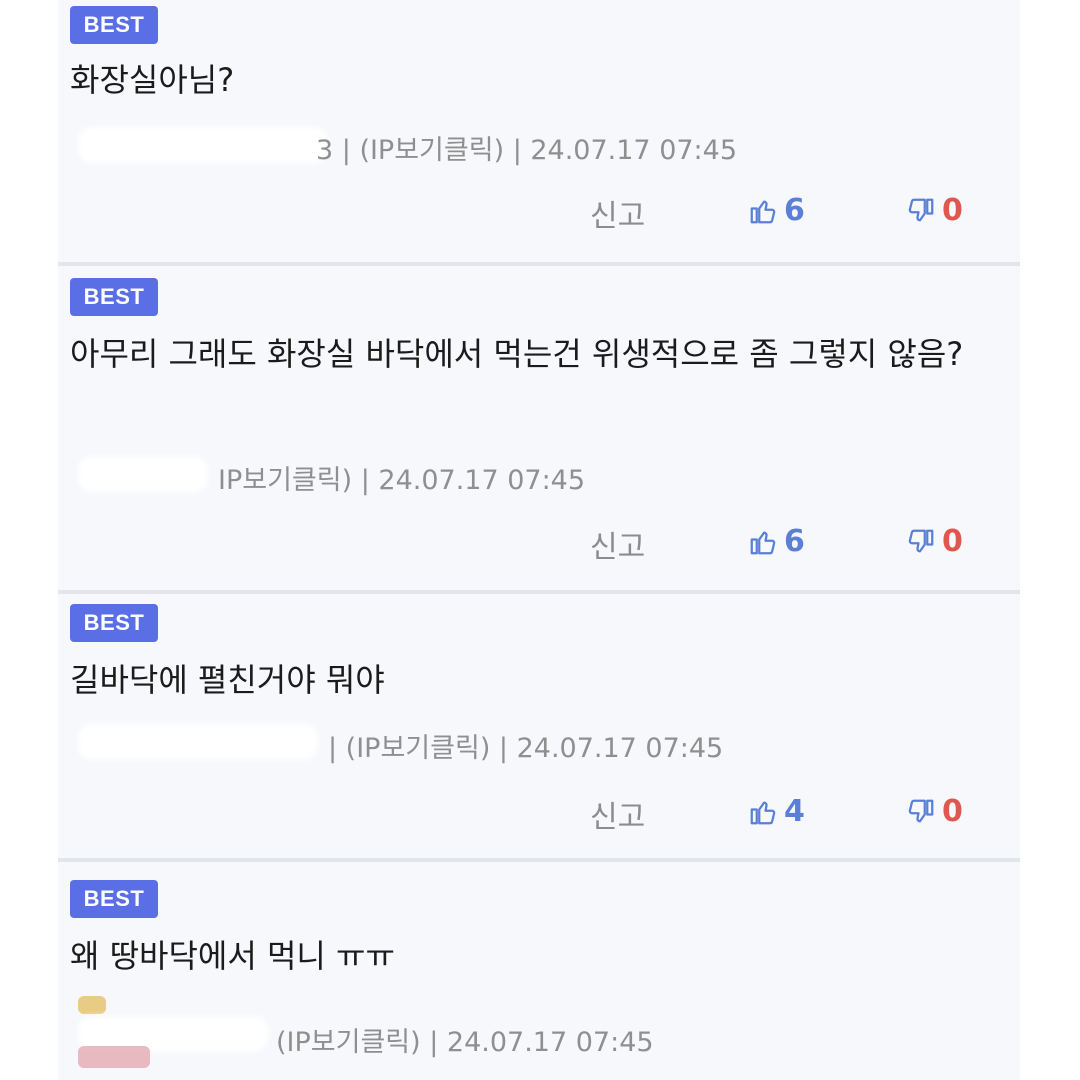 This screenshot has height=1080, width=1080. Describe the element at coordinates (227, 680) in the screenshot. I see `comment-text: 길바닥에 펼친거야 뭐야` at that location.